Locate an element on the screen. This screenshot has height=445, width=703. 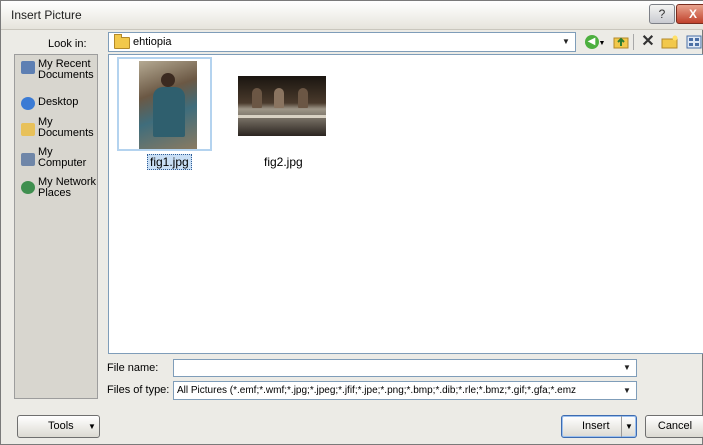
place-my-computer: My Computer is located at coordinates (57, 160).